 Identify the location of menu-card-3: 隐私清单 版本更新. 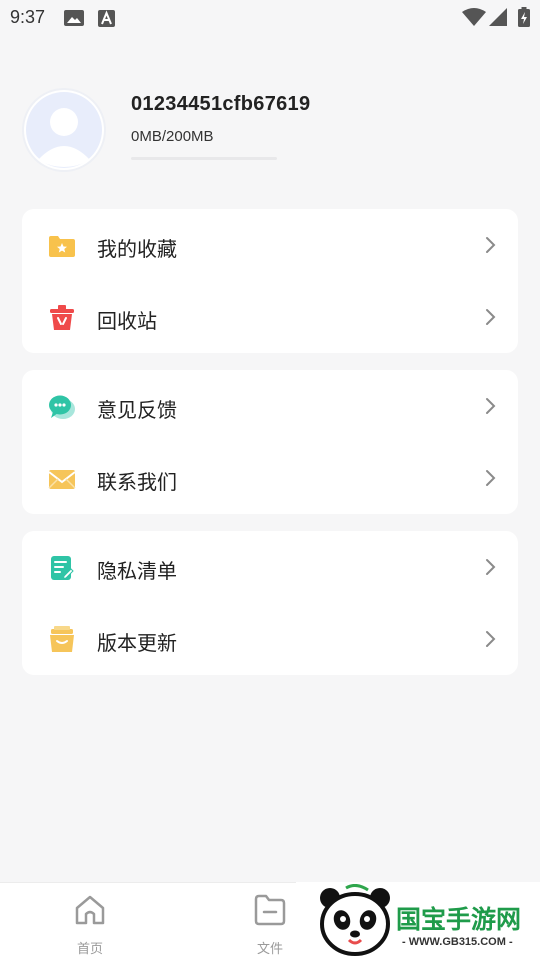
(270, 603).